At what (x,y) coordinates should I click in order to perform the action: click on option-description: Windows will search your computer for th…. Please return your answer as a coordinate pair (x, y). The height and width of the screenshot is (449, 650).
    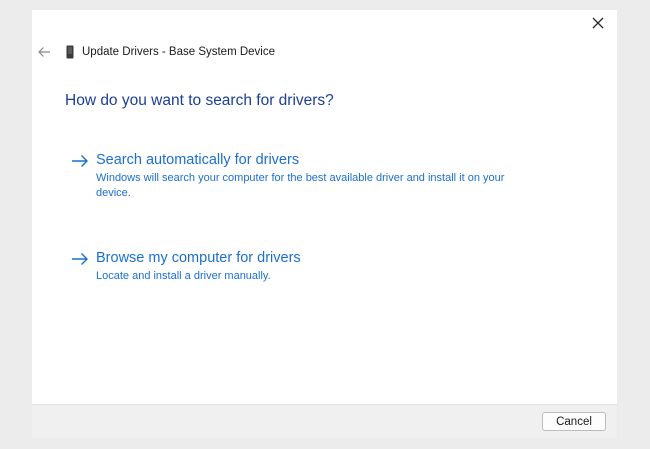
    Looking at the image, I should click on (300, 185).